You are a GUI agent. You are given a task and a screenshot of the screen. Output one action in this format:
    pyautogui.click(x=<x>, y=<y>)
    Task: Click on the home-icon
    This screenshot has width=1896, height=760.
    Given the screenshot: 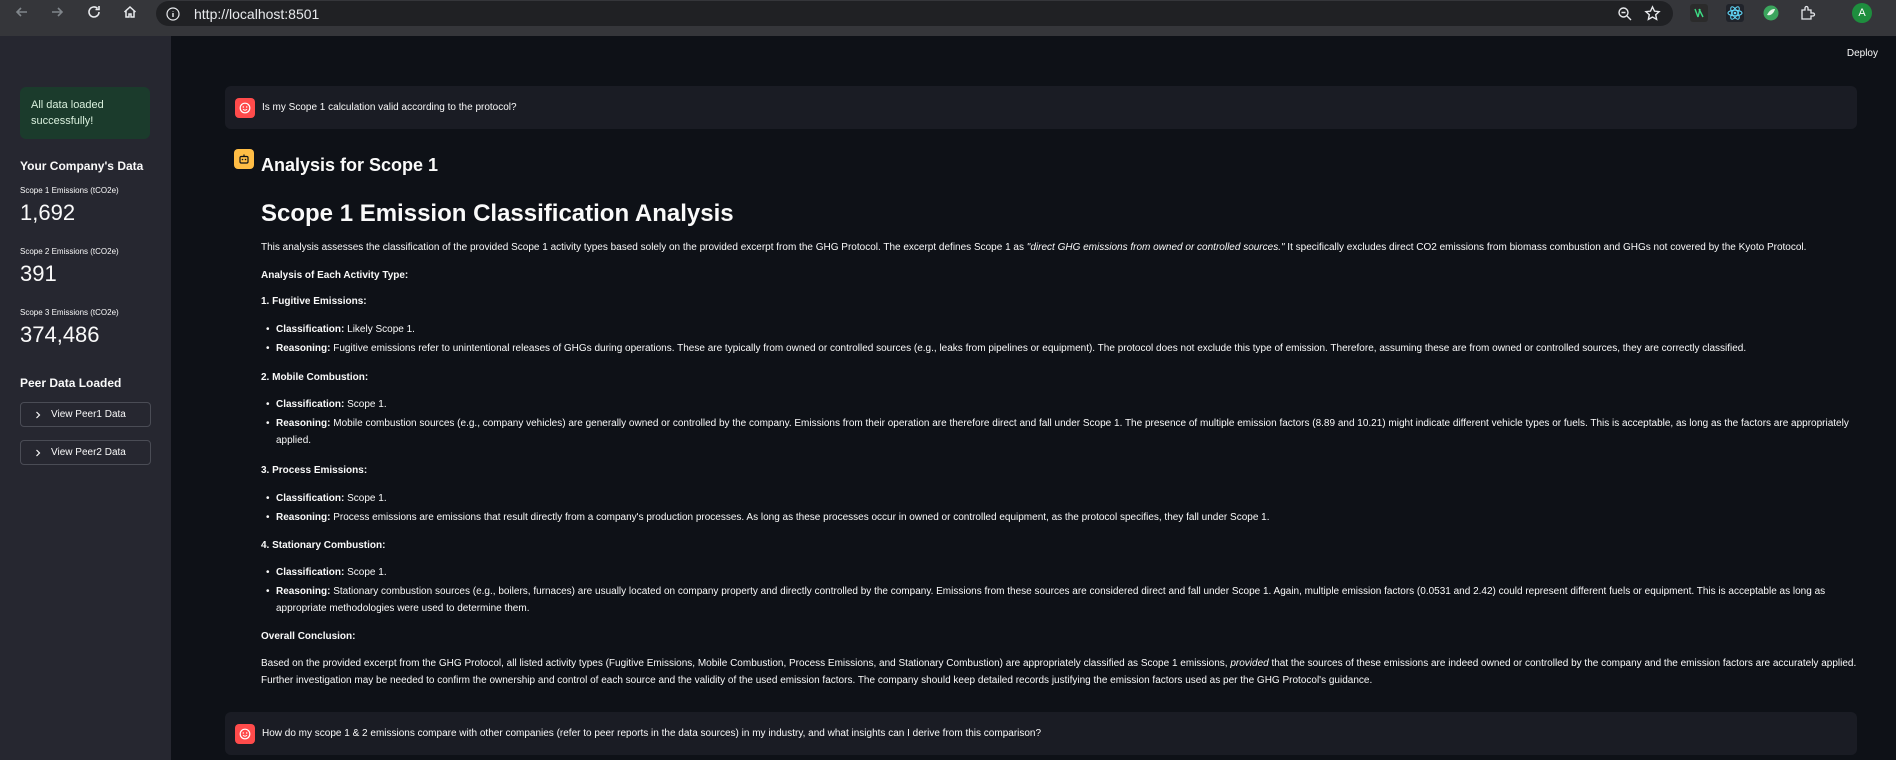 What is the action you would take?
    pyautogui.click(x=130, y=11)
    